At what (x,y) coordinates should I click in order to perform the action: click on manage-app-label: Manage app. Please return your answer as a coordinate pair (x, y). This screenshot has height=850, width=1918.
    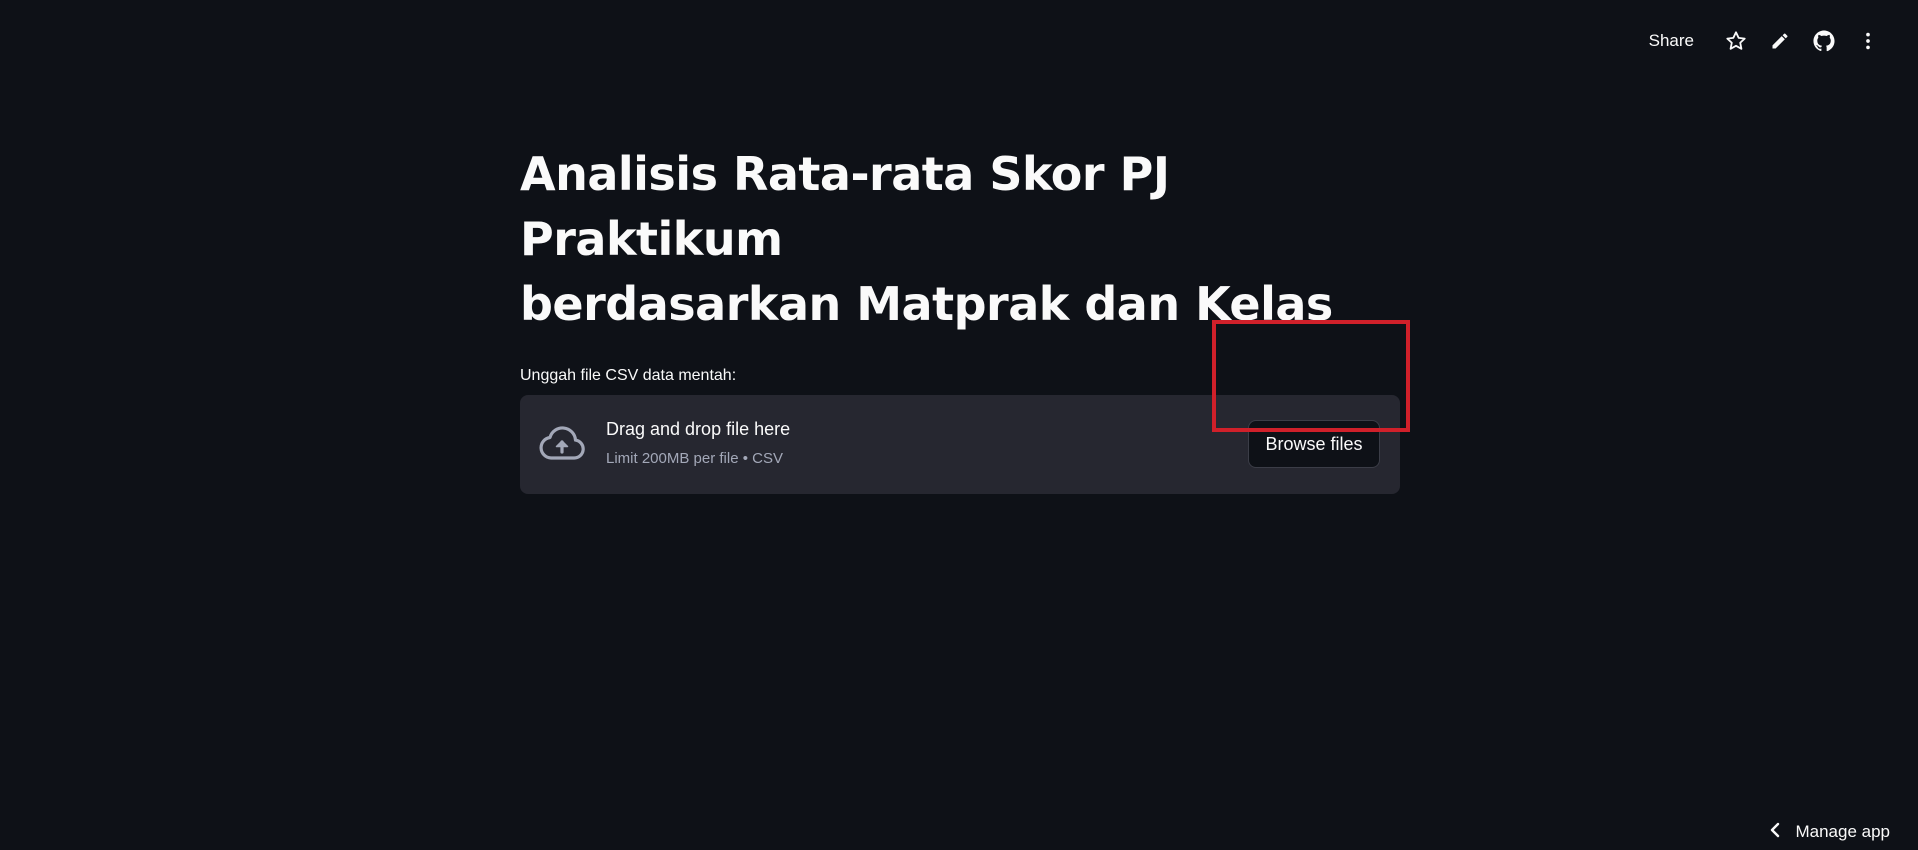
    Looking at the image, I should click on (1842, 831).